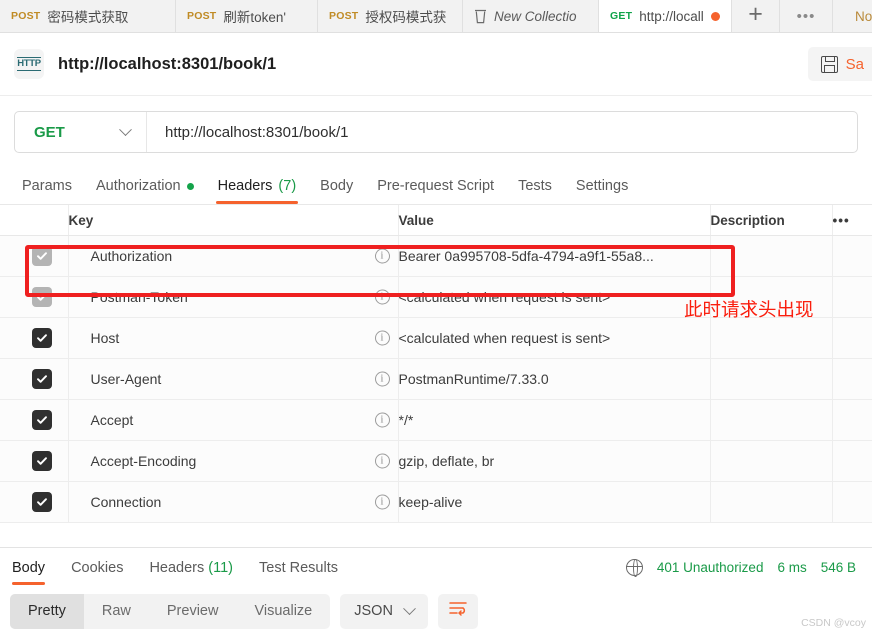 The image size is (872, 635). Describe the element at coordinates (621, 16) in the screenshot. I see `tab-method-label: GET` at that location.